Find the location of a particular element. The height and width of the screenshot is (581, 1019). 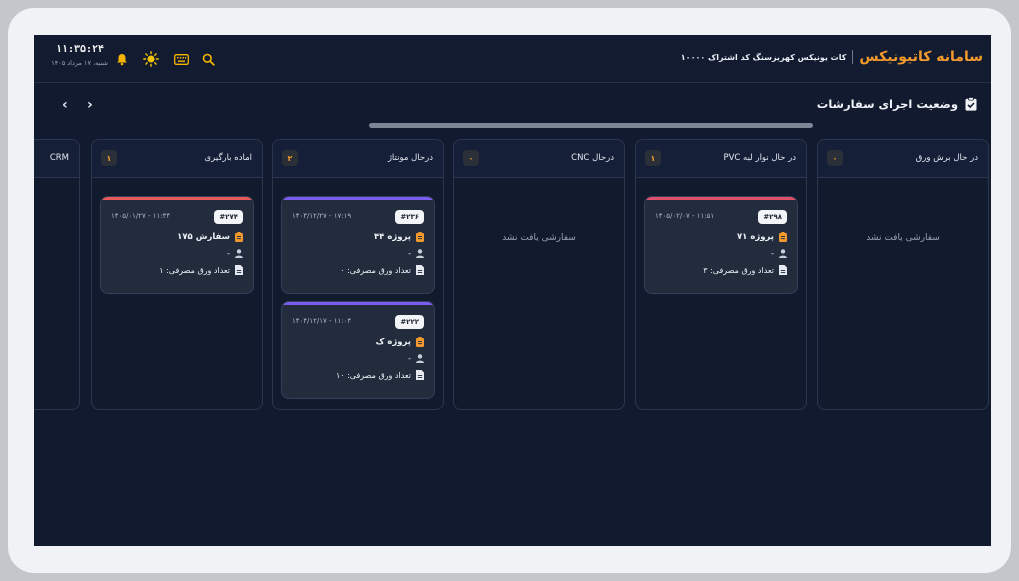

sheets-row: تعداد ورق مصرفی: ۰ is located at coordinates (382, 270).